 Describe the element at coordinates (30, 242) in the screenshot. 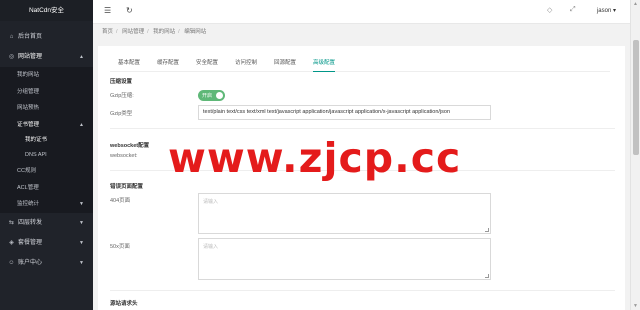

I see `sidebar-item-label: 套餐管理` at that location.